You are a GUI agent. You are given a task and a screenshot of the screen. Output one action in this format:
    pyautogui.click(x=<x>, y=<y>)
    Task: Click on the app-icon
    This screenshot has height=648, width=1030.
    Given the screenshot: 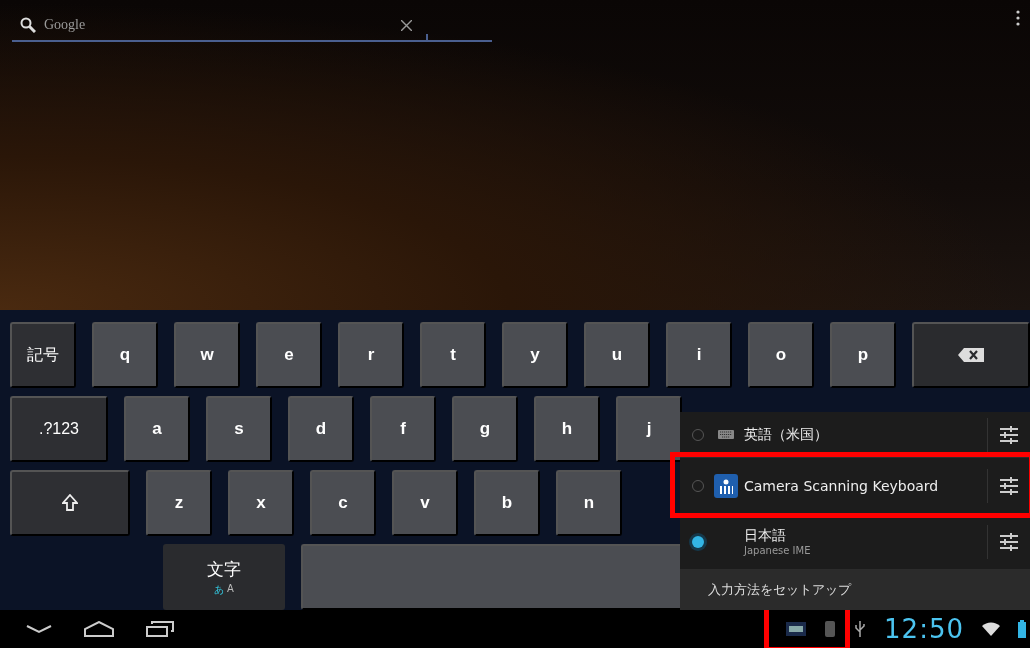 What is the action you would take?
    pyautogui.click(x=726, y=485)
    